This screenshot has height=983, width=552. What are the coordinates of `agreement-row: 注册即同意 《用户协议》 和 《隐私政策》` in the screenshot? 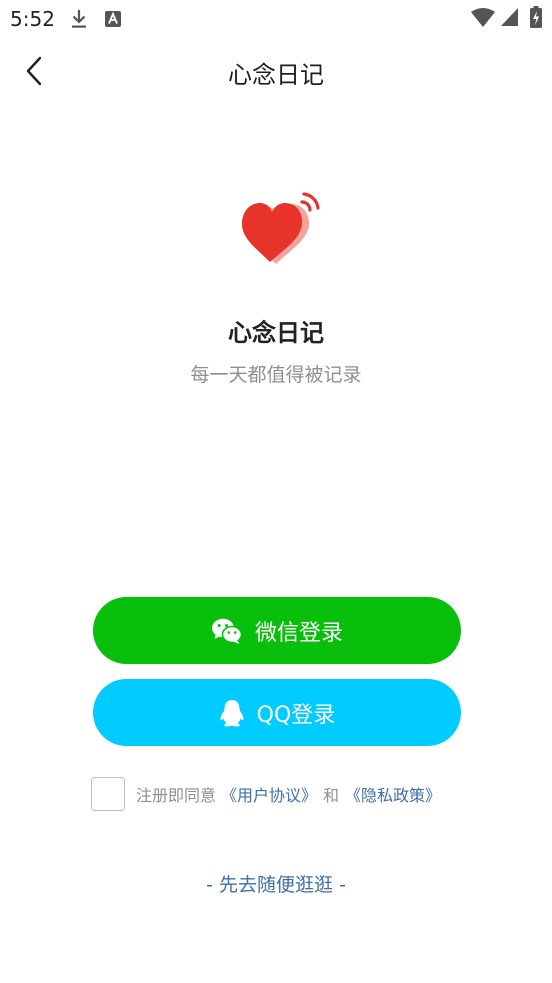 It's located at (266, 794).